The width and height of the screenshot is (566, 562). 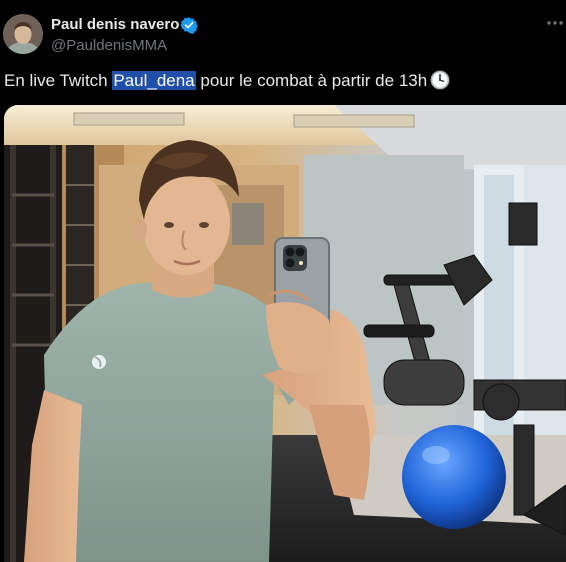 What do you see at coordinates (154, 80) in the screenshot?
I see `mention-link: Paul_dena` at bounding box center [154, 80].